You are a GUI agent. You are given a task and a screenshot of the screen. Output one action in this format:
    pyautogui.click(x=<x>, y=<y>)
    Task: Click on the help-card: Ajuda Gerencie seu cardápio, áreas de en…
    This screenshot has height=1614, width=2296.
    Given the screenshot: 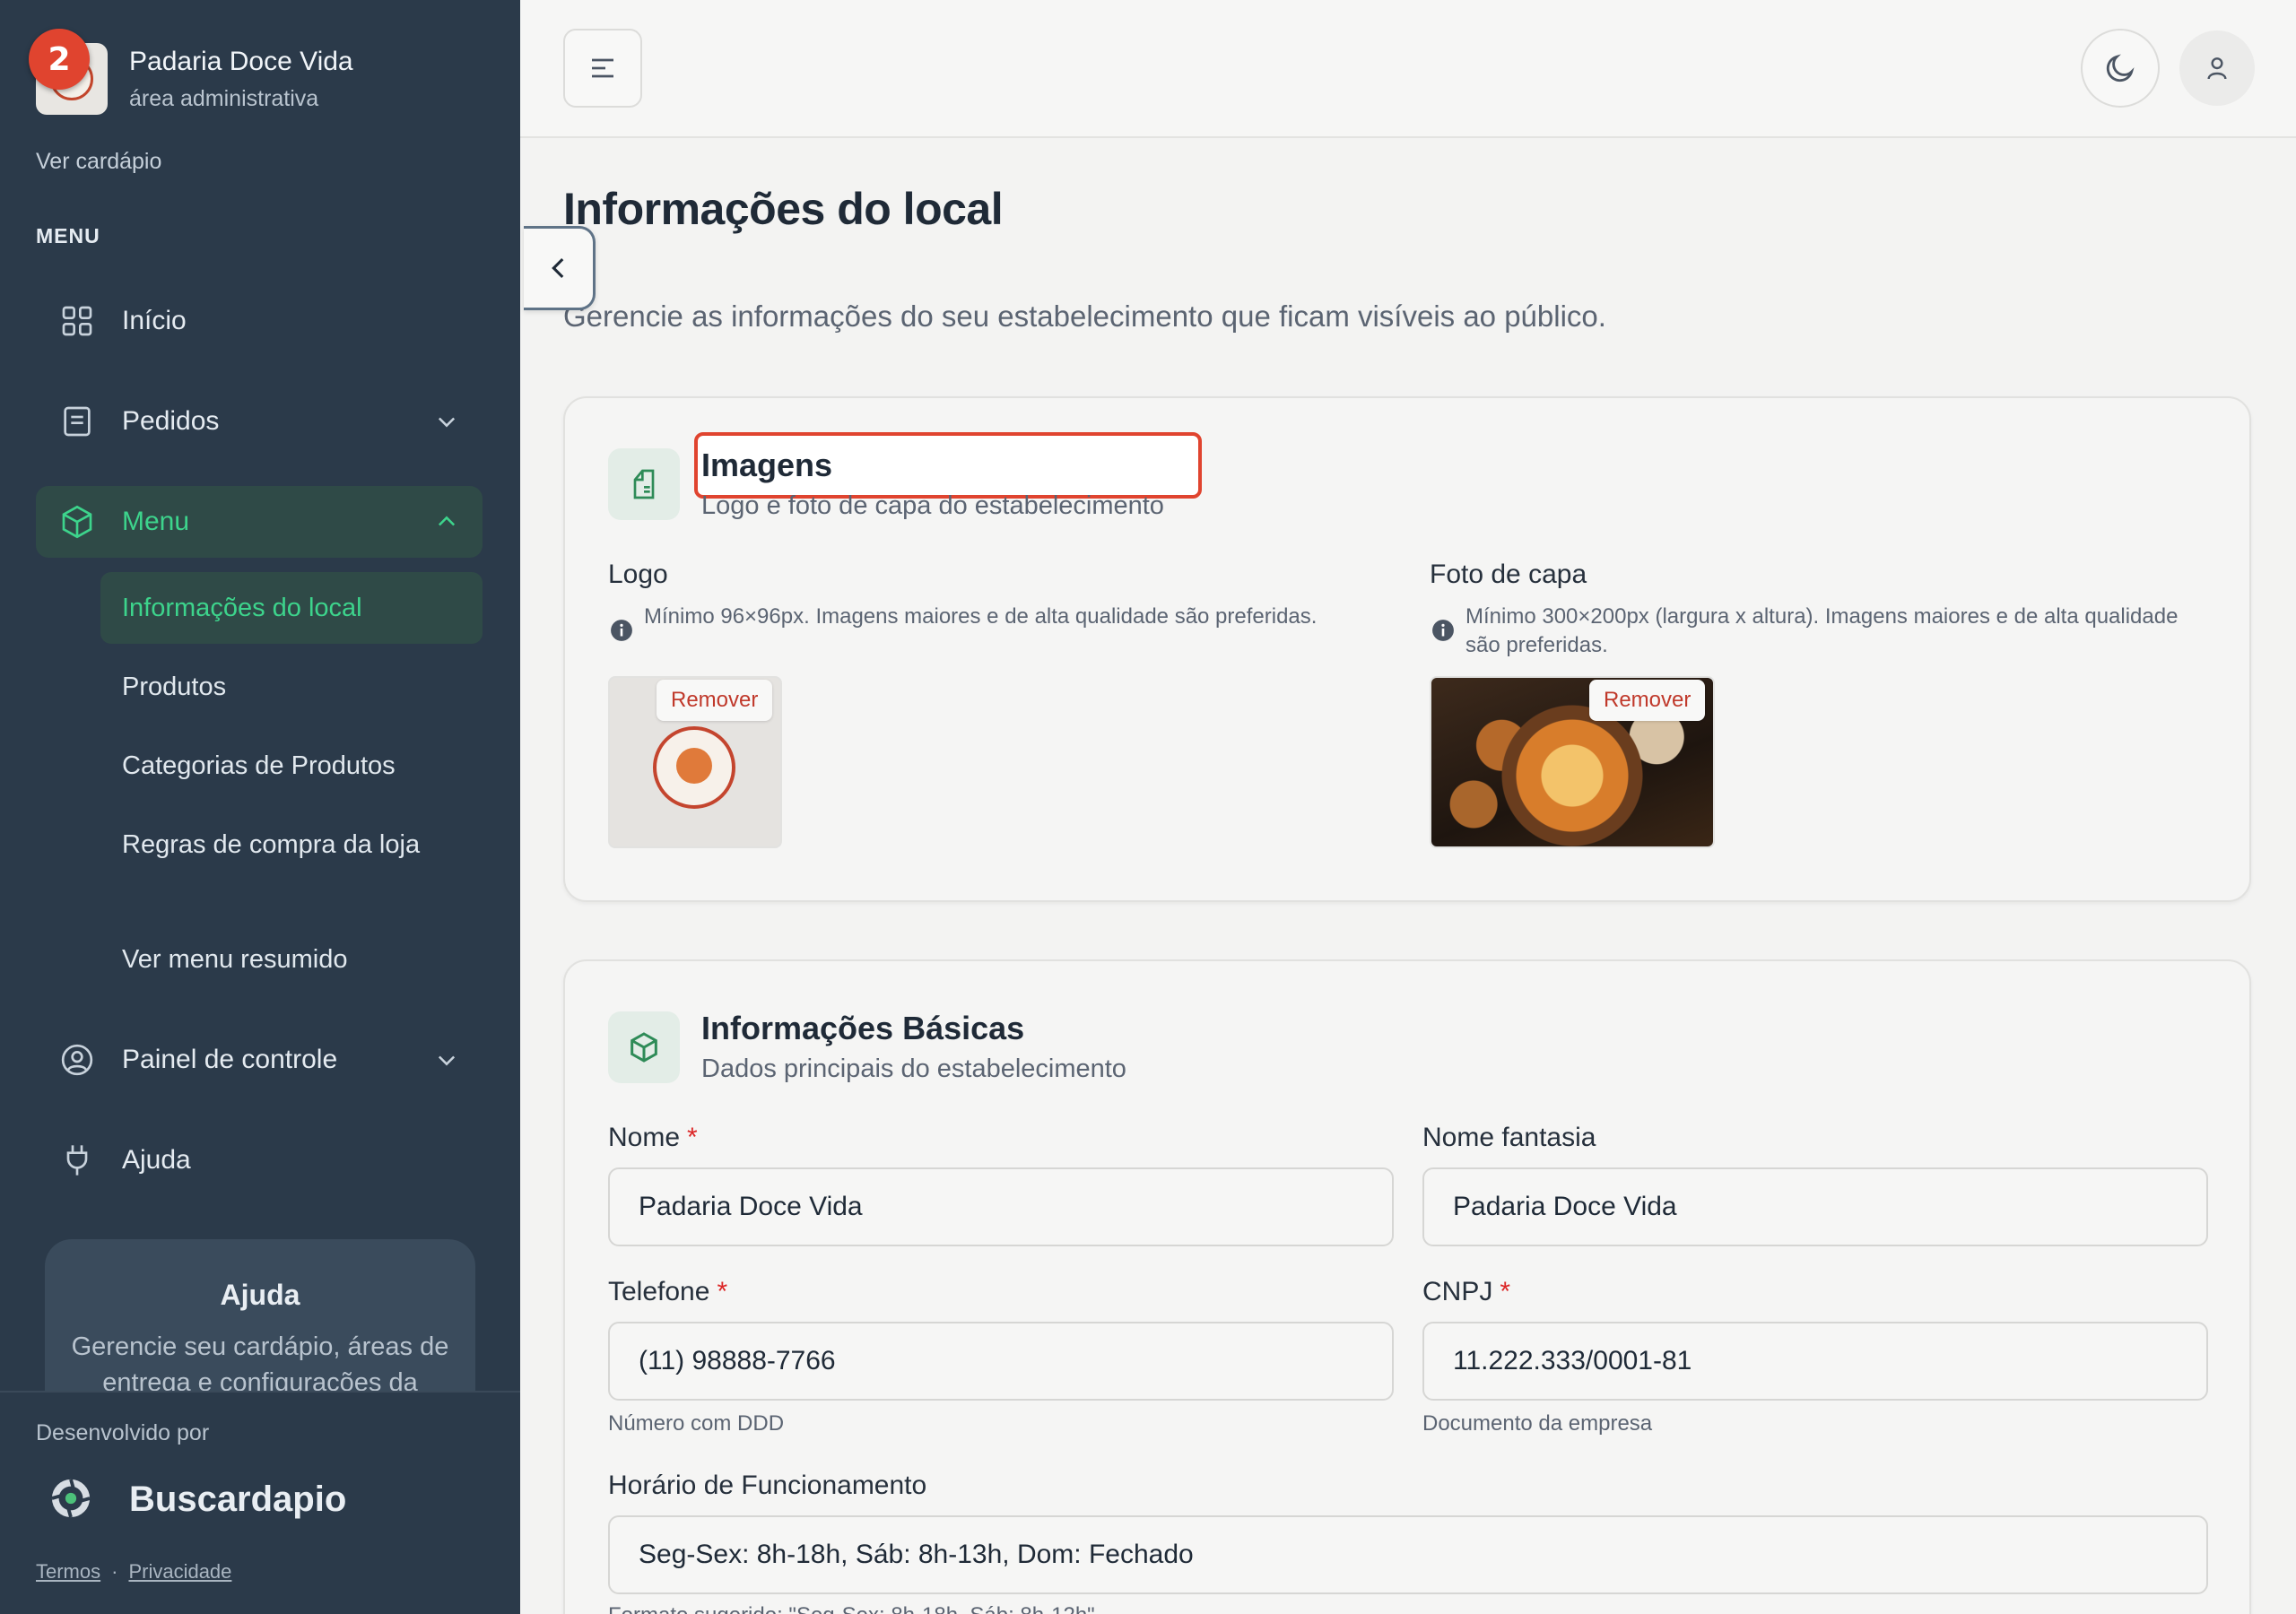 What is the action you would take?
    pyautogui.click(x=260, y=1315)
    